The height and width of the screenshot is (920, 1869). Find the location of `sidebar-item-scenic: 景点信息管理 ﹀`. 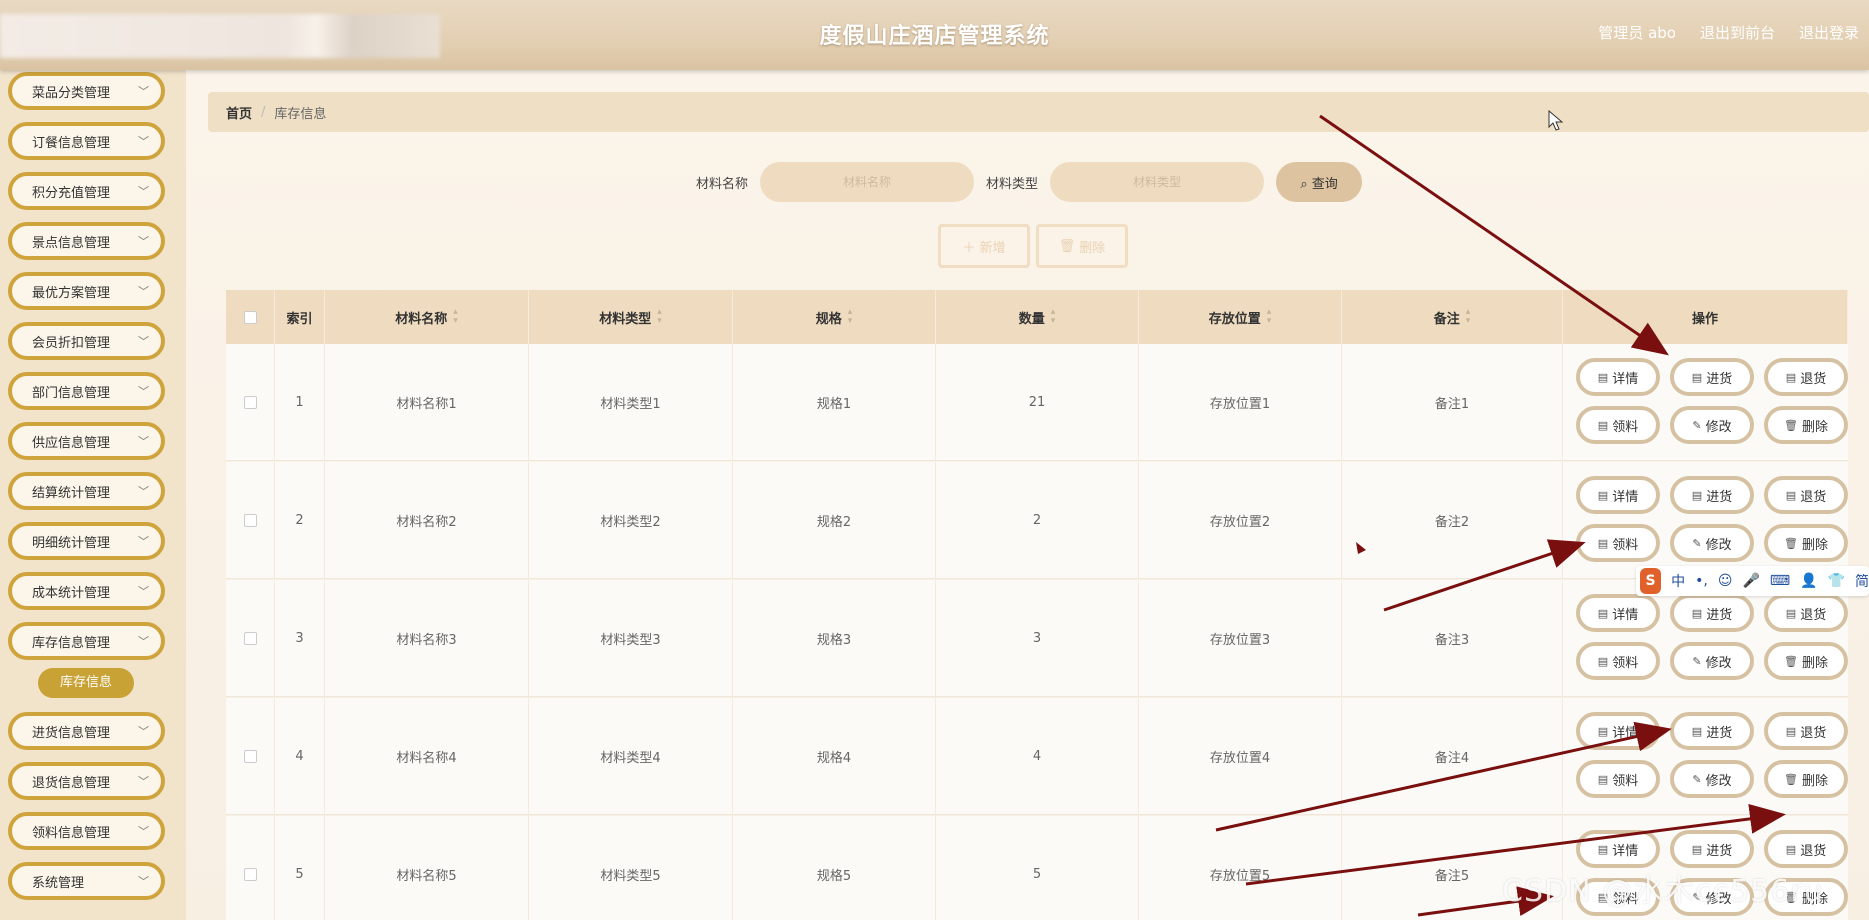

sidebar-item-scenic: 景点信息管理 ﹀ is located at coordinates (86, 241).